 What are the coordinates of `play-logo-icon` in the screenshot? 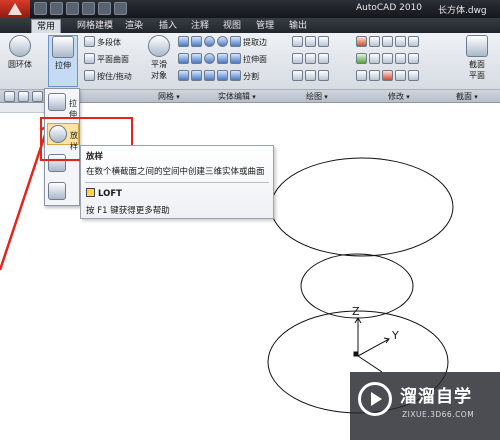 It's located at (375, 399).